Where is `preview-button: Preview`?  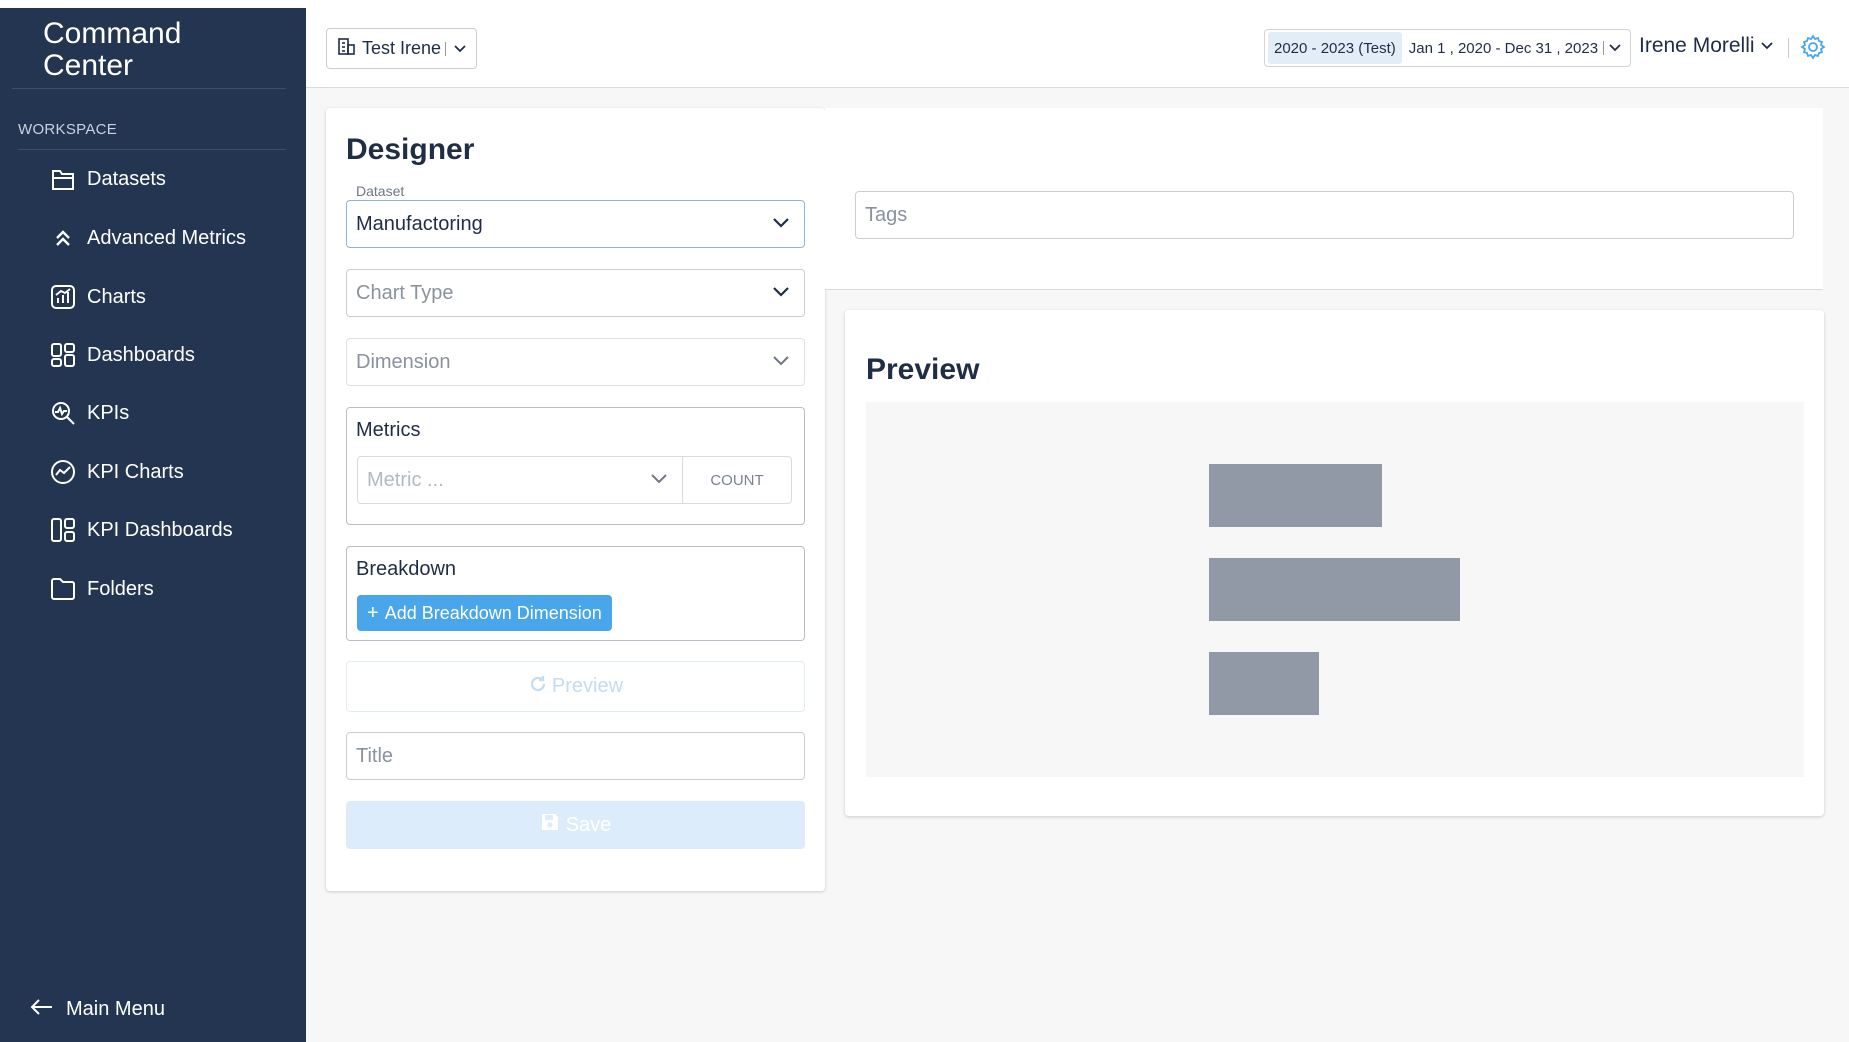 preview-button: Preview is located at coordinates (575, 686).